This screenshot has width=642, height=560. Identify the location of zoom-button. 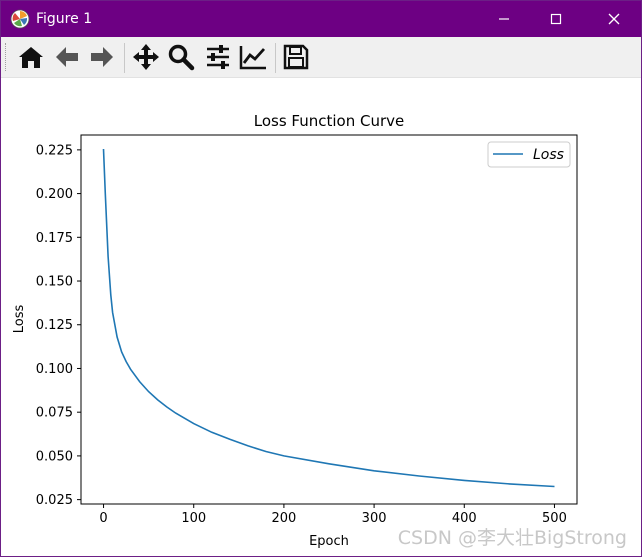
(181, 57).